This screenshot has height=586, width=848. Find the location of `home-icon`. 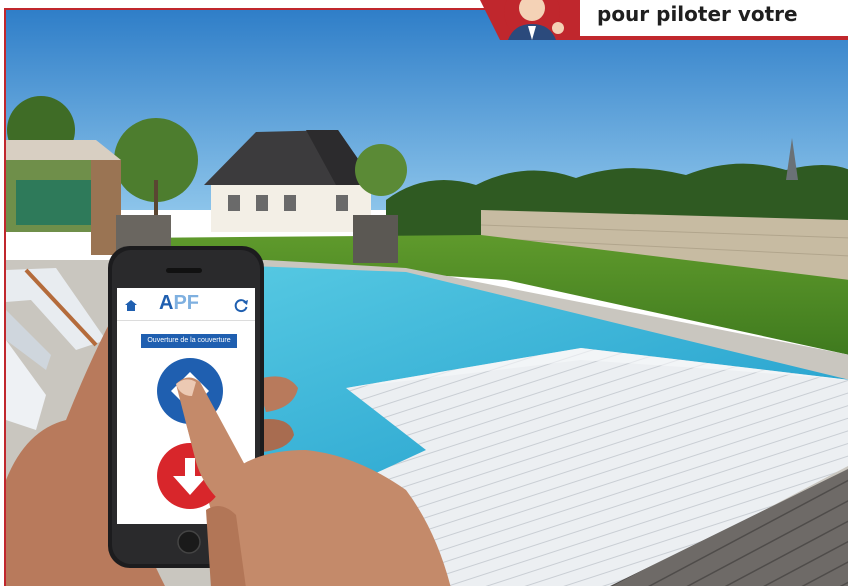

home-icon is located at coordinates (131, 305).